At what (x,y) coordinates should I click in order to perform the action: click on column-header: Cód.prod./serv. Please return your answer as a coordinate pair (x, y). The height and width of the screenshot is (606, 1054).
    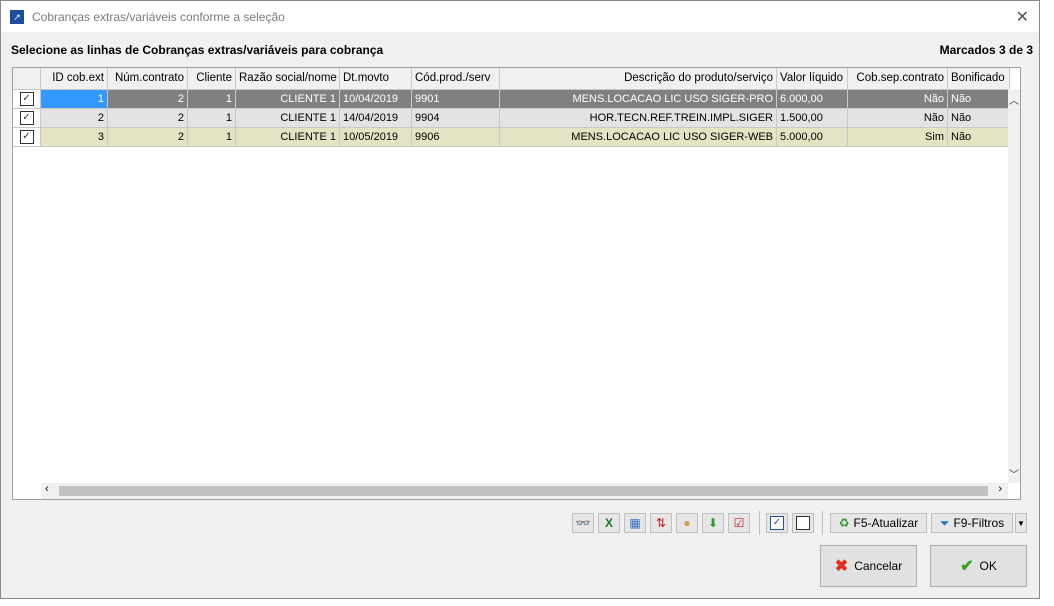
    Looking at the image, I should click on (456, 79).